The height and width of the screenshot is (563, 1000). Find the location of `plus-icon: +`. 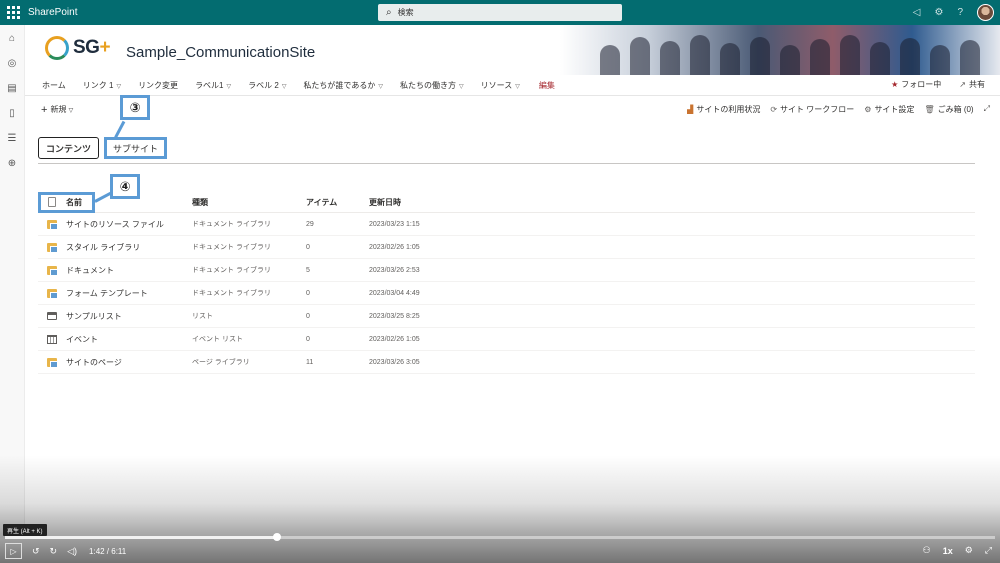

plus-icon: + is located at coordinates (44, 110).